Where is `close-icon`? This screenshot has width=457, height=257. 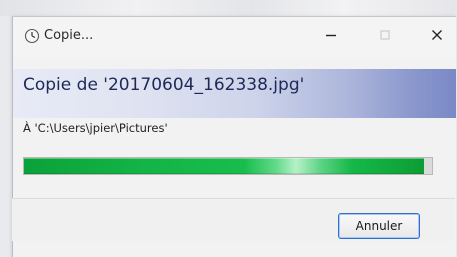
close-icon is located at coordinates (437, 36).